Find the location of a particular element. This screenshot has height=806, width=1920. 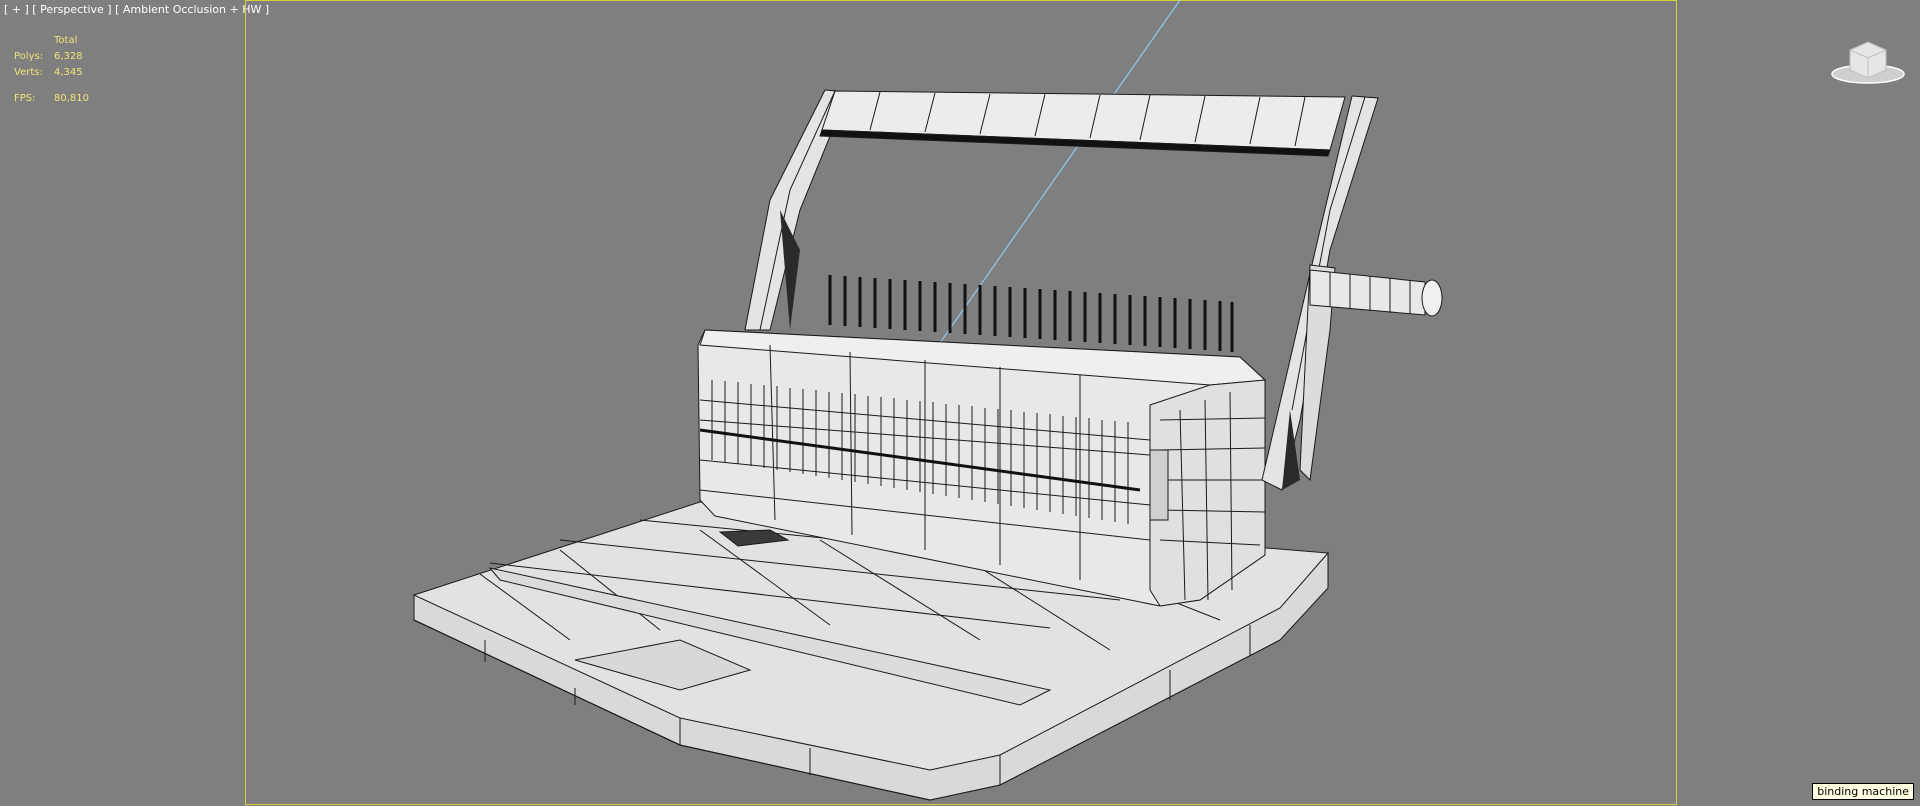

viewcube-icon is located at coordinates (1868, 61).